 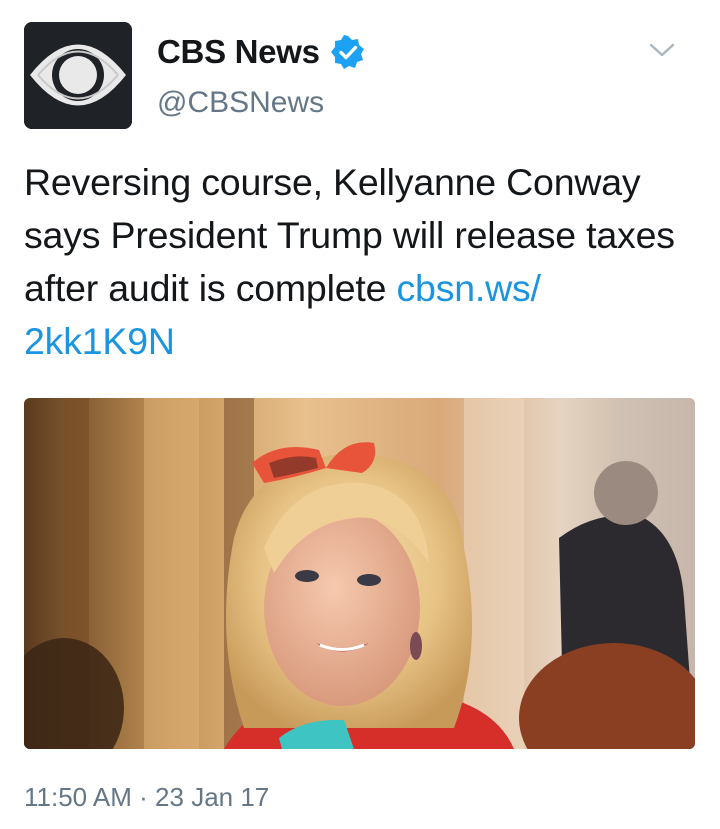 What do you see at coordinates (99, 341) in the screenshot?
I see `tweet-link-part2: 2kk1K9N` at bounding box center [99, 341].